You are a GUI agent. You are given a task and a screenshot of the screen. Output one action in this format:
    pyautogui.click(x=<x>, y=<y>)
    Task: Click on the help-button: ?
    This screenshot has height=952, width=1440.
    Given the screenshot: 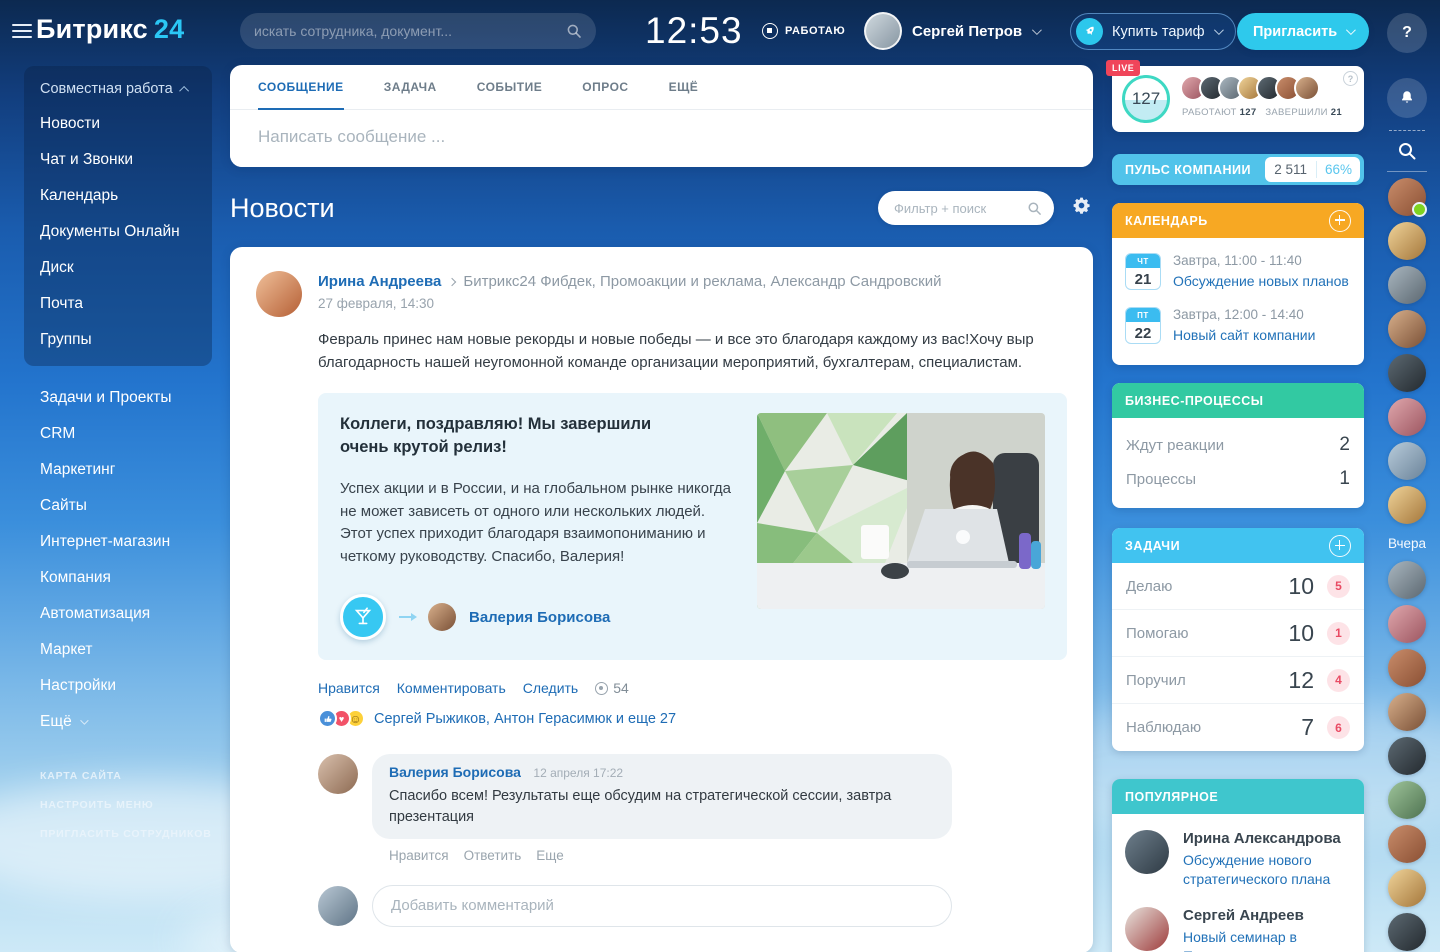 What is the action you would take?
    pyautogui.click(x=1407, y=33)
    